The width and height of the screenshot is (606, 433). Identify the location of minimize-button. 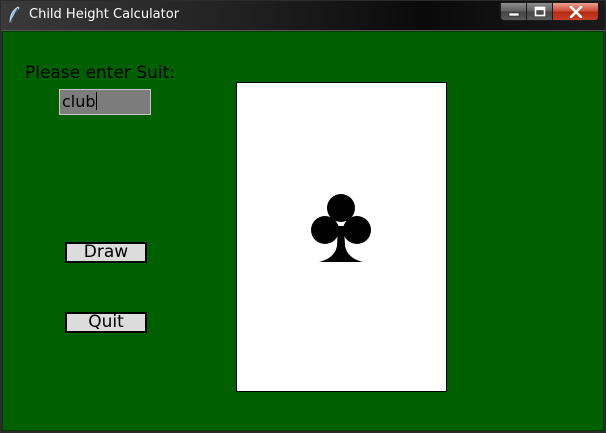
(513, 11).